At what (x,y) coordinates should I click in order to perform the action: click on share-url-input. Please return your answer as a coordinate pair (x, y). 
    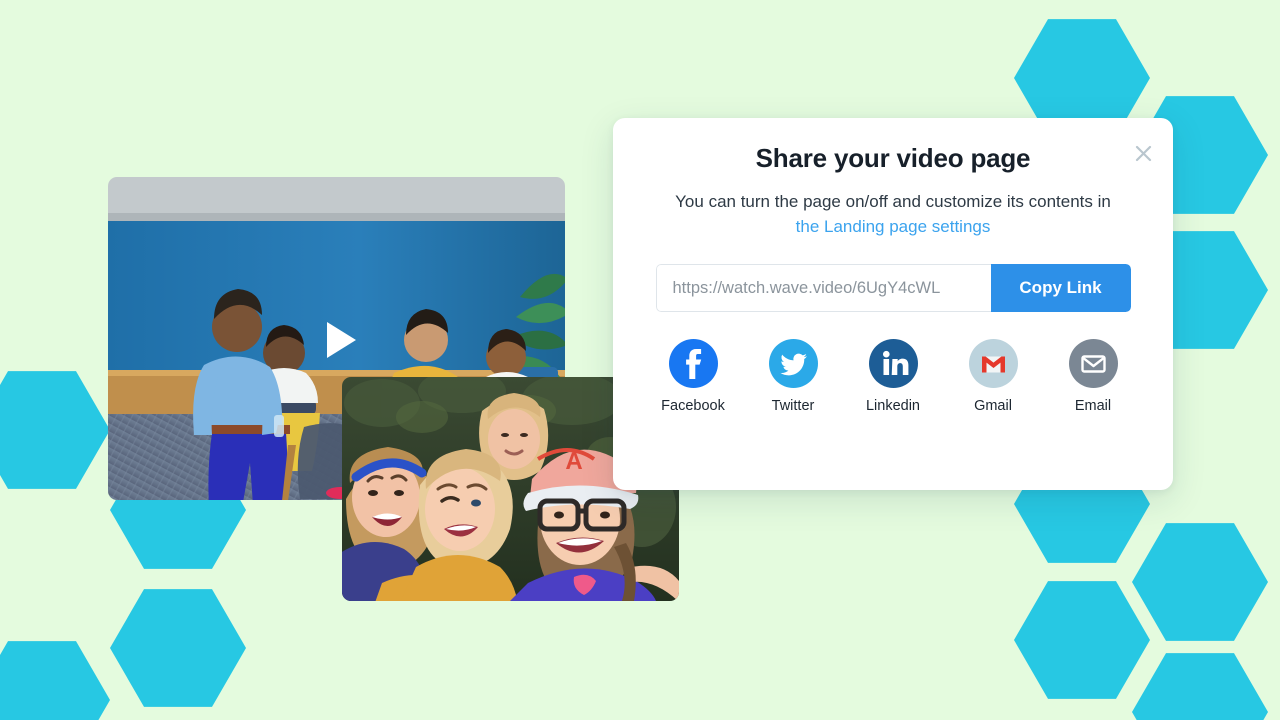
    Looking at the image, I should click on (823, 288).